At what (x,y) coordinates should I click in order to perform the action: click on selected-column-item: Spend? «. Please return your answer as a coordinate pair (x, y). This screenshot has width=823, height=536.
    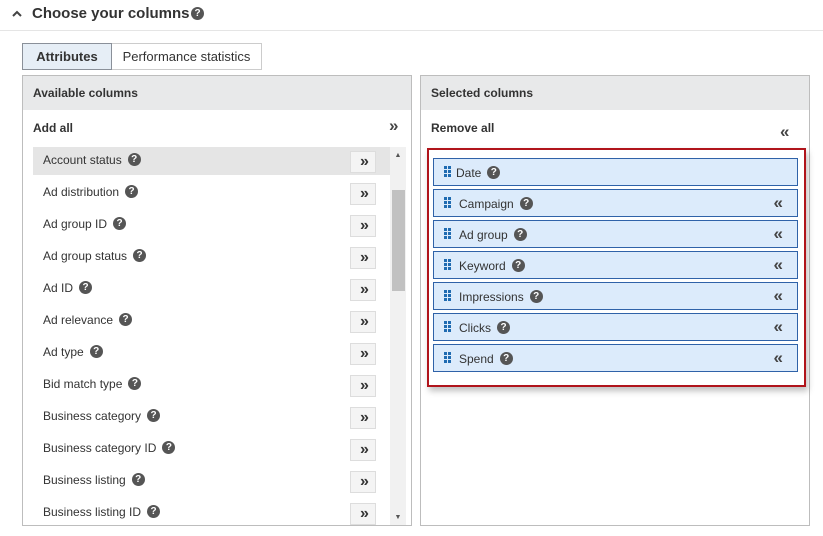
    Looking at the image, I should click on (615, 358).